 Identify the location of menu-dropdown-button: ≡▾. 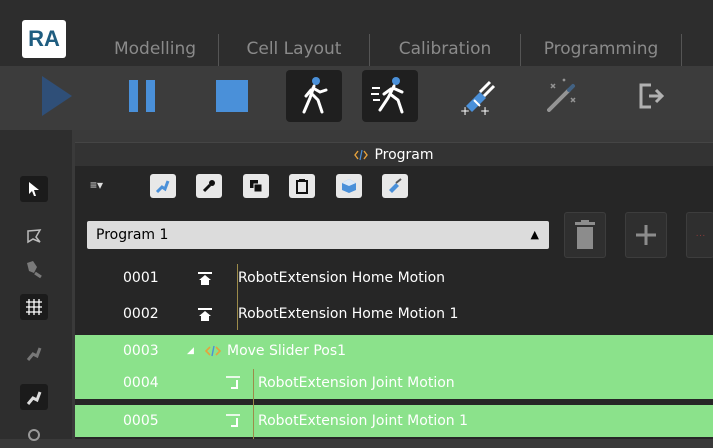
(96, 185).